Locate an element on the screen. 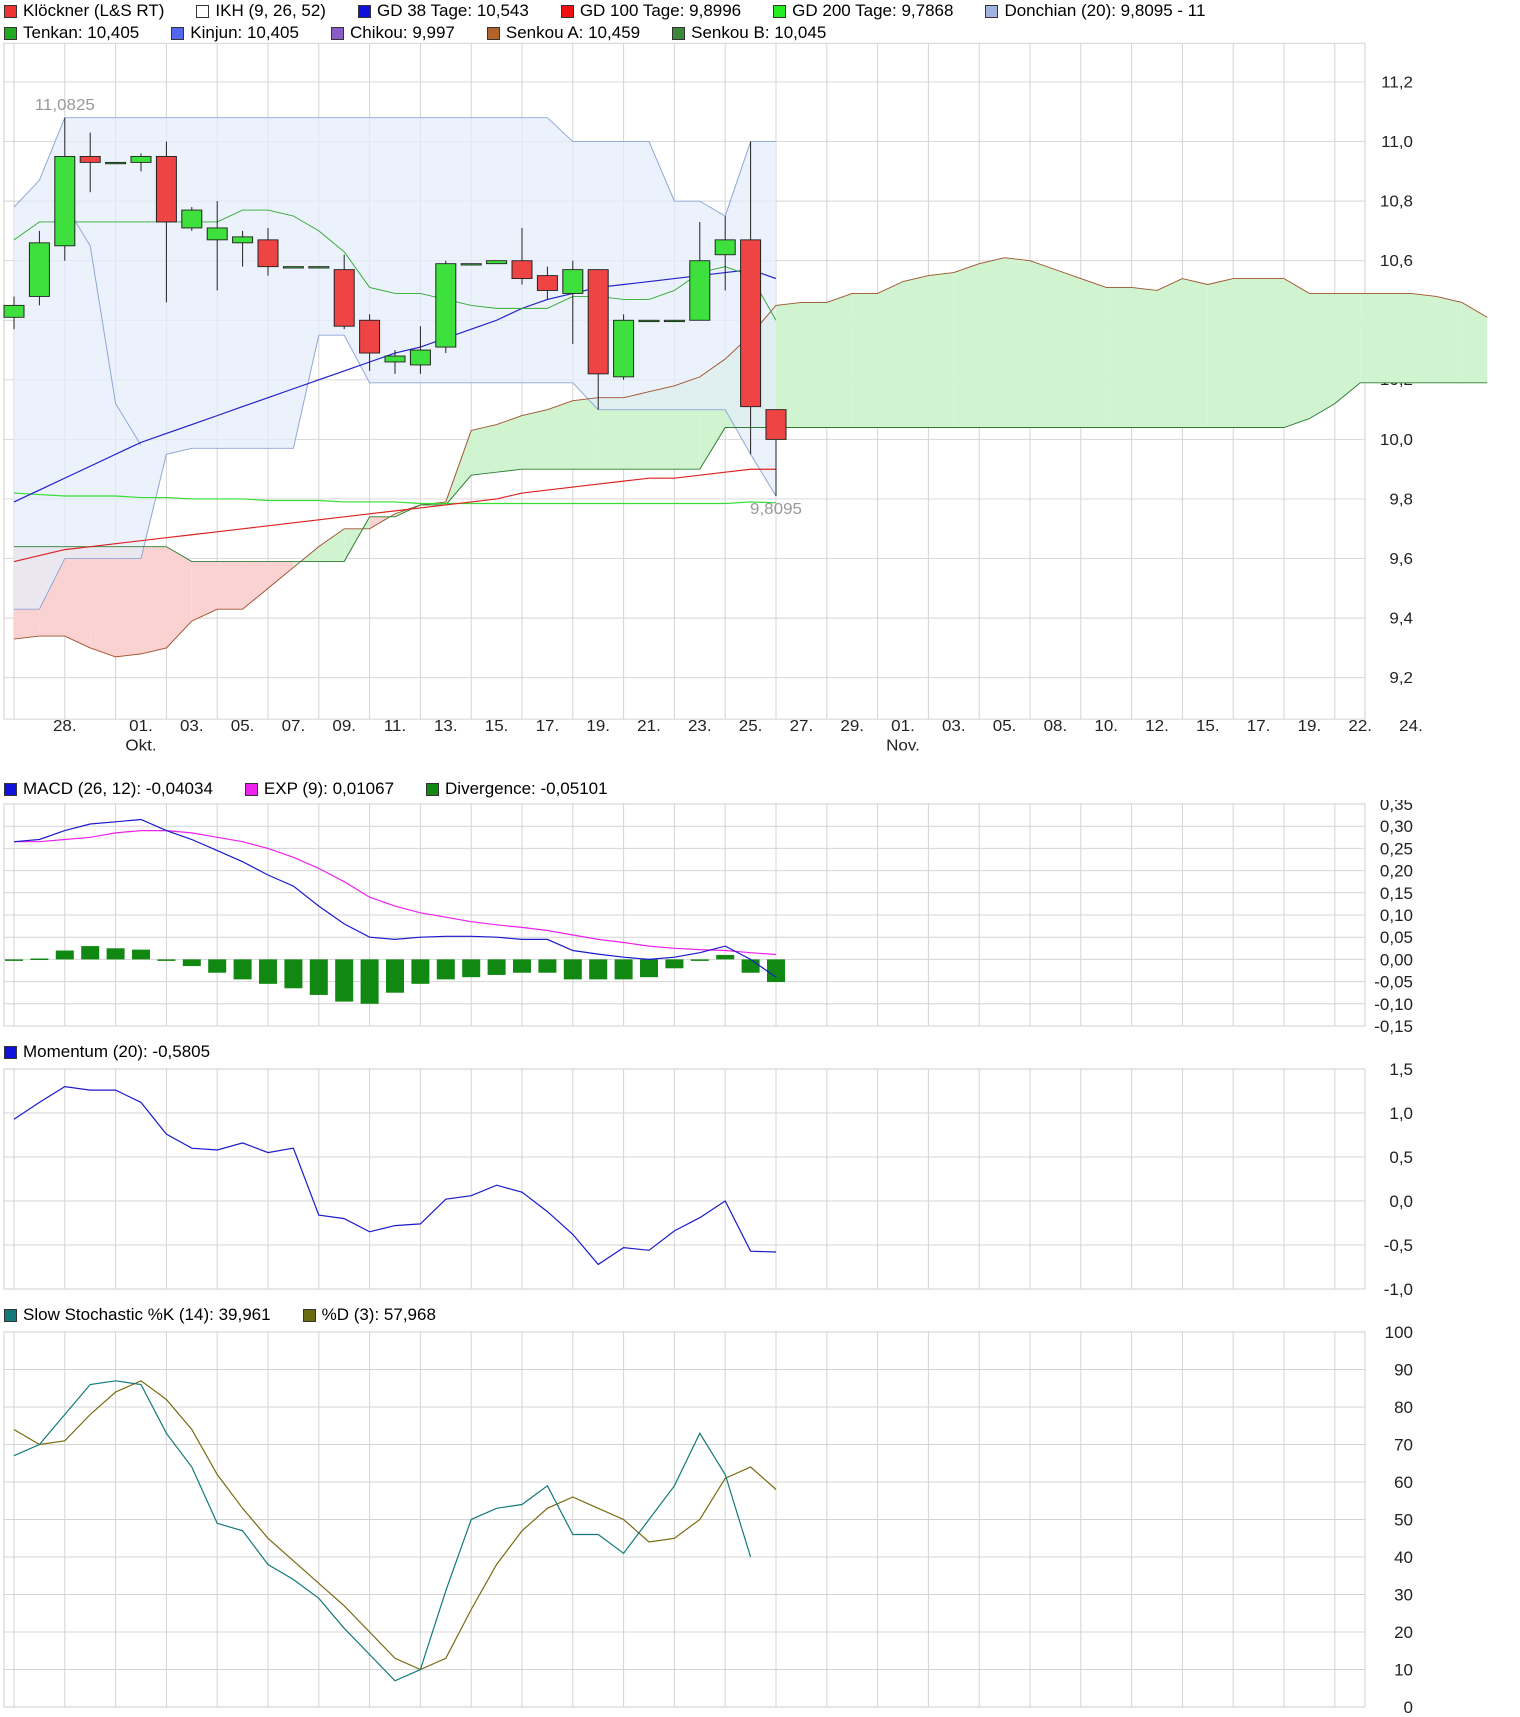 The image size is (1520, 1717). macd-ytick-label: 0,15 is located at coordinates (1396, 893).